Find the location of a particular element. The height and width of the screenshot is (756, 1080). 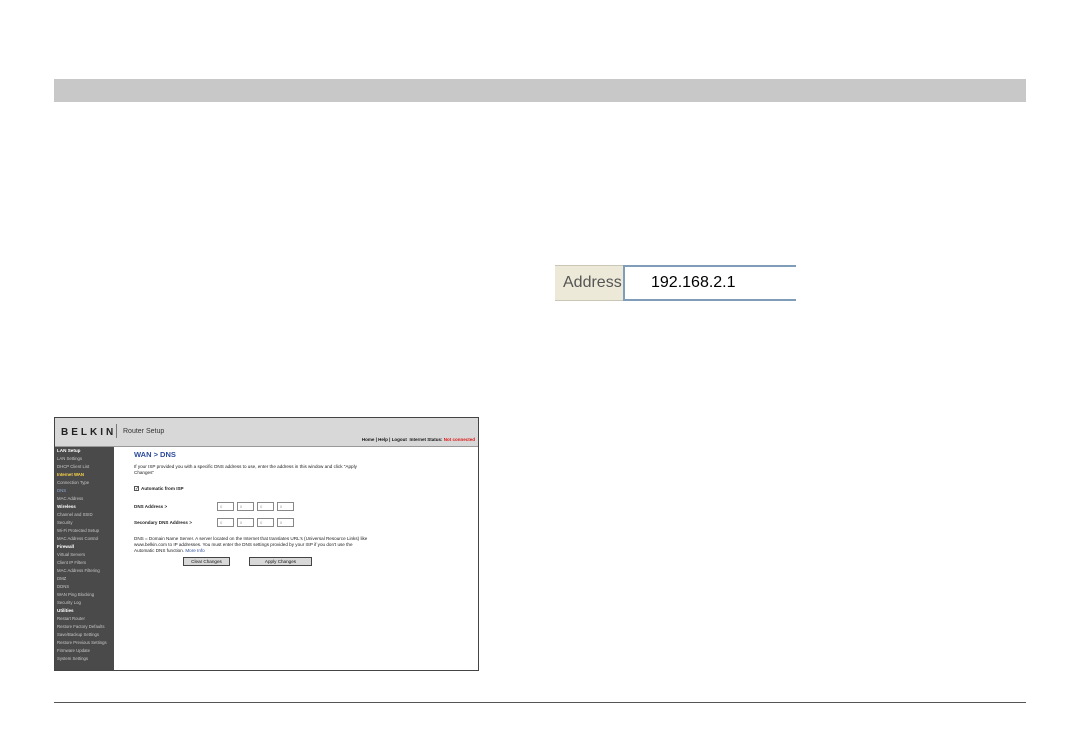

dns-octet-3: 0 is located at coordinates (265, 506).